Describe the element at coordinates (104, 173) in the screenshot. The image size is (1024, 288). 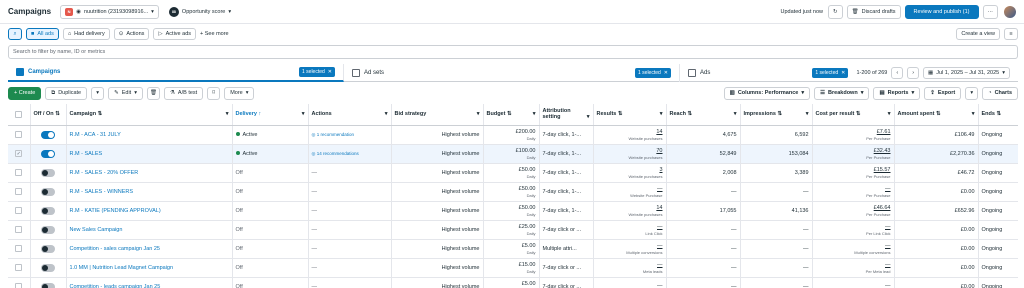
I see `campaign-name-link: R.M - SALES - 20% OFFER` at that location.